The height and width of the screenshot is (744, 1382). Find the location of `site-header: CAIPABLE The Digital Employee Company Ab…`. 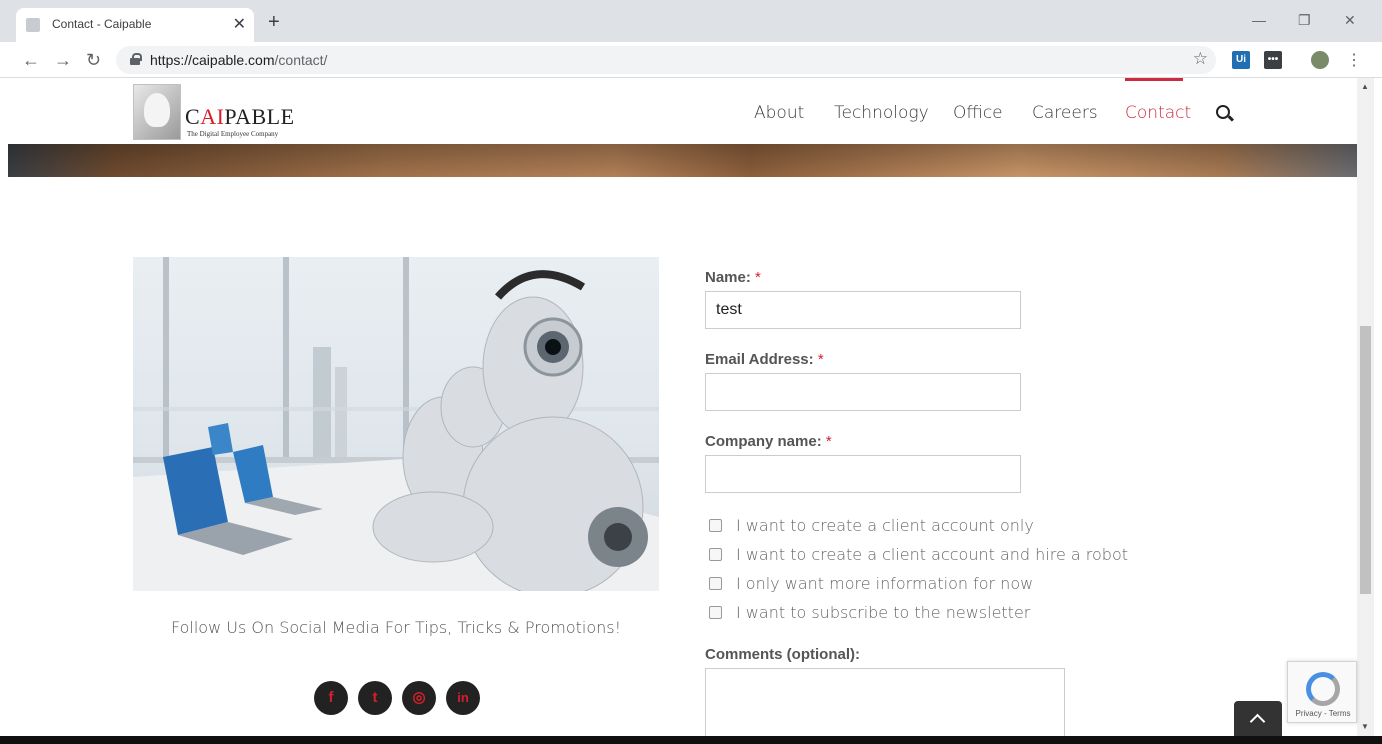

site-header: CAIPABLE The Digital Employee Company Ab… is located at coordinates (682, 111).